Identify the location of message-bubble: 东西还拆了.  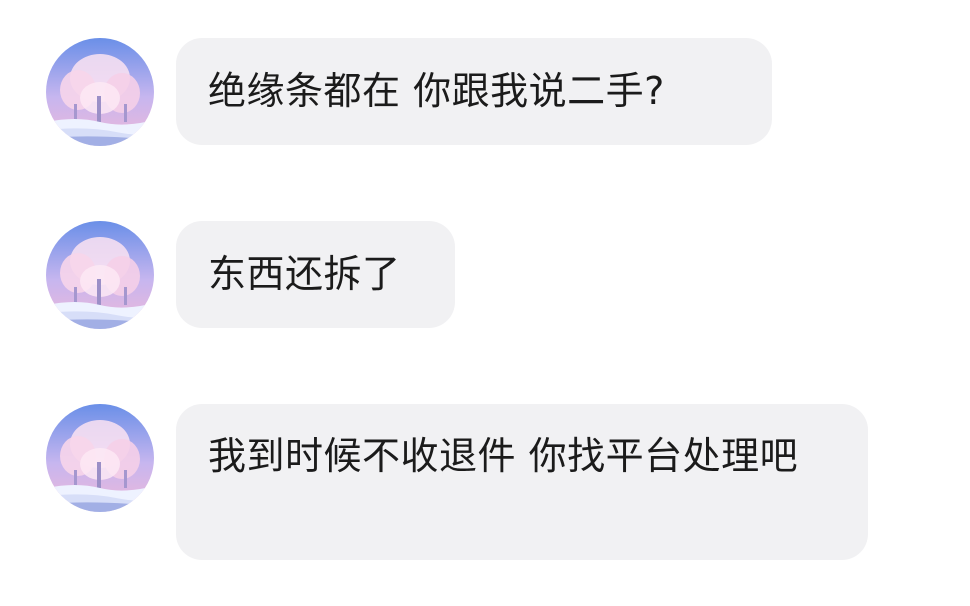
(315, 274).